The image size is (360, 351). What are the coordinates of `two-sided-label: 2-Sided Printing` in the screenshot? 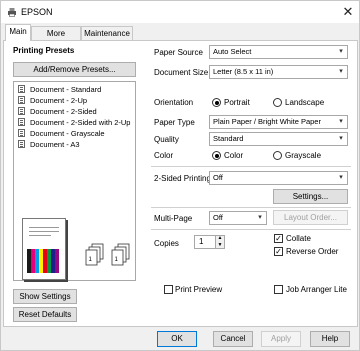 It's located at (182, 178).